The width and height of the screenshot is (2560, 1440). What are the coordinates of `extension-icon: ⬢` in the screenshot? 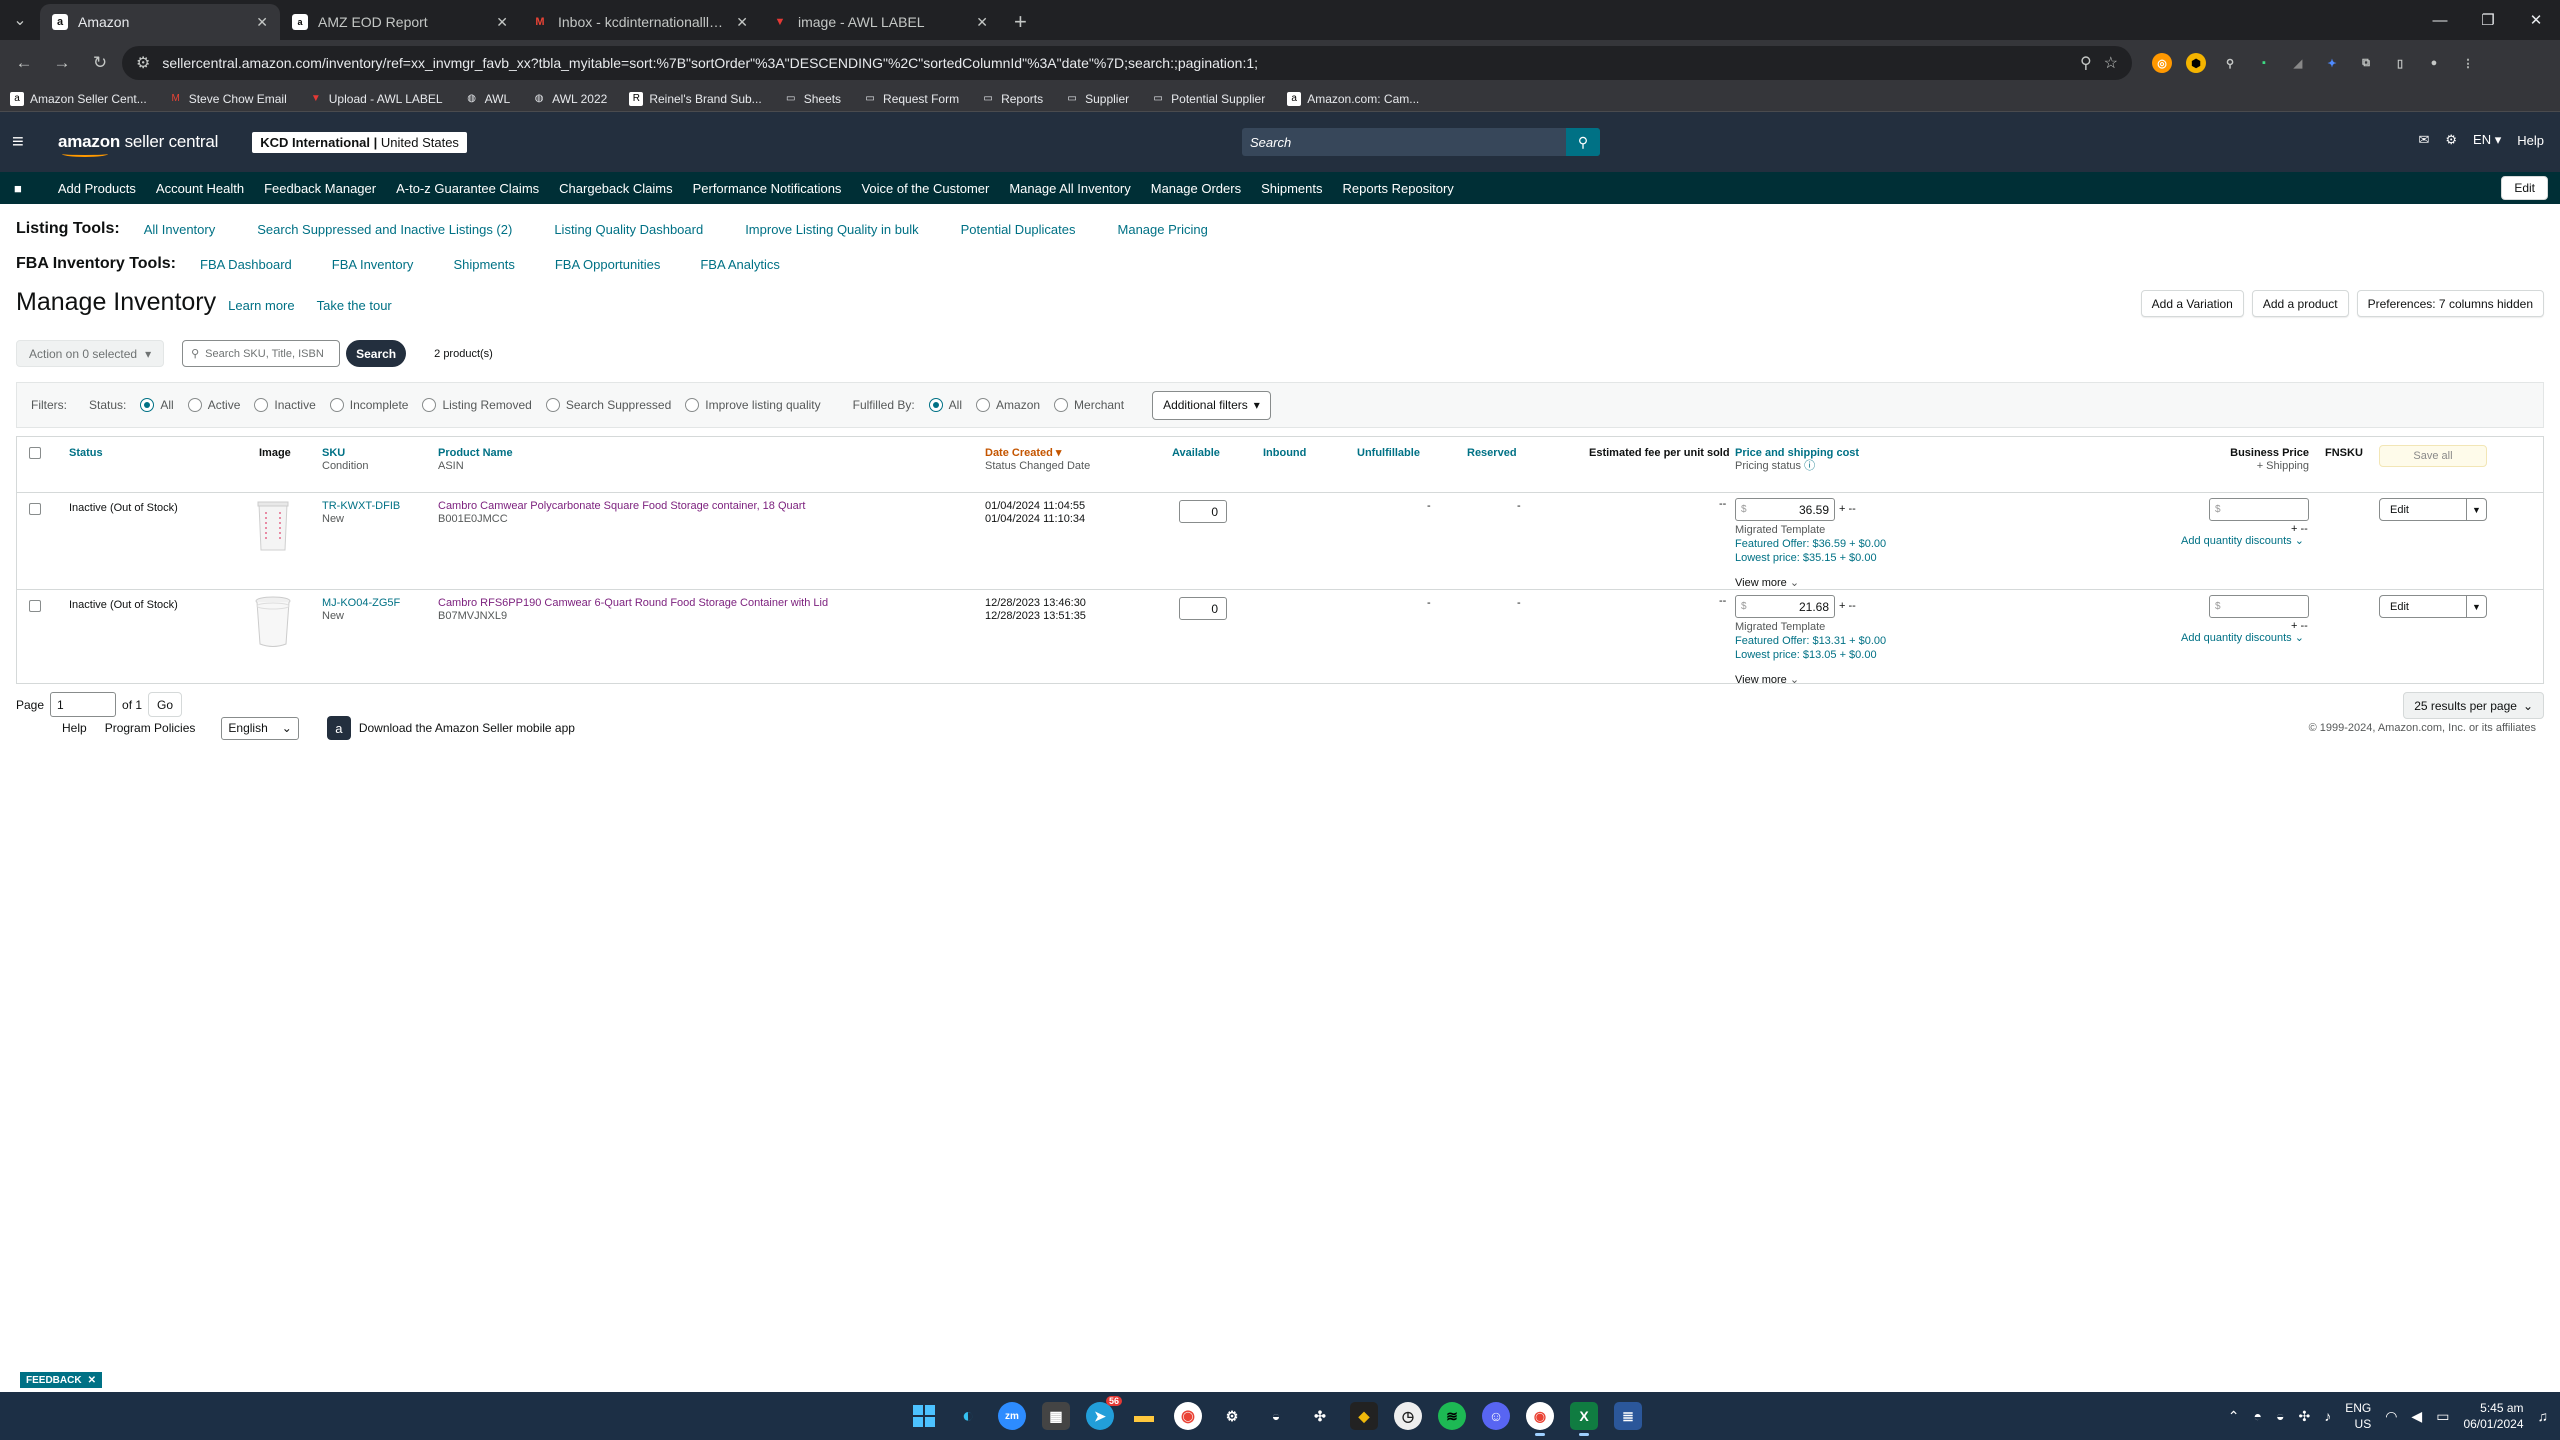 It's located at (2196, 63).